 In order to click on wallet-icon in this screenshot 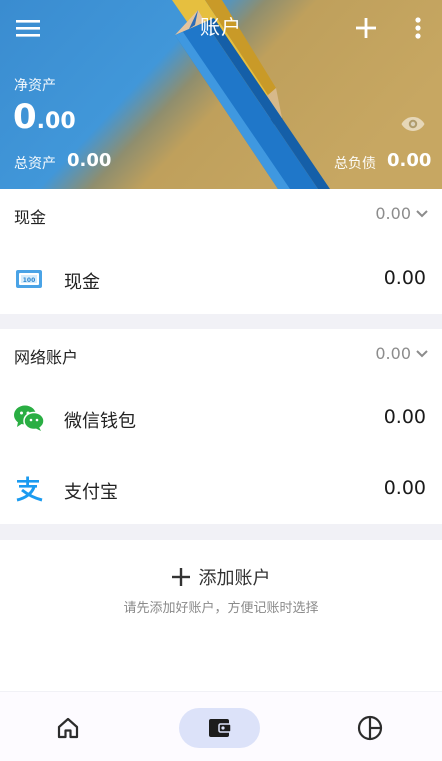, I will do `click(220, 728)`.